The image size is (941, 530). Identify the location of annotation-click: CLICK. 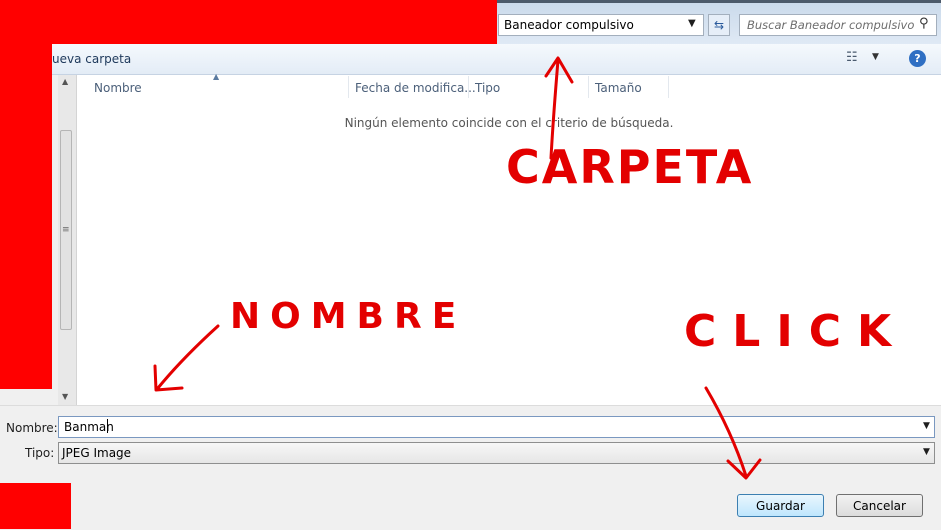
(796, 331).